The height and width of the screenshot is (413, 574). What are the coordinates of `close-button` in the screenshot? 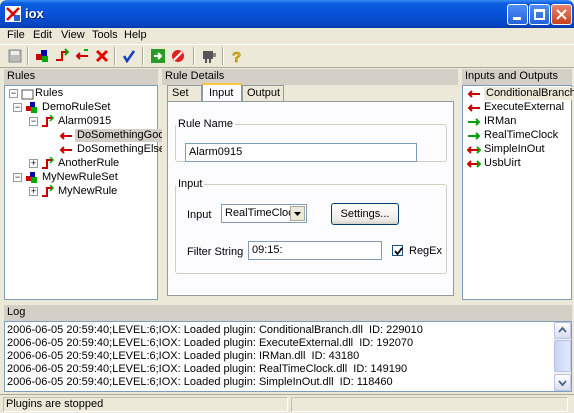 It's located at (561, 14).